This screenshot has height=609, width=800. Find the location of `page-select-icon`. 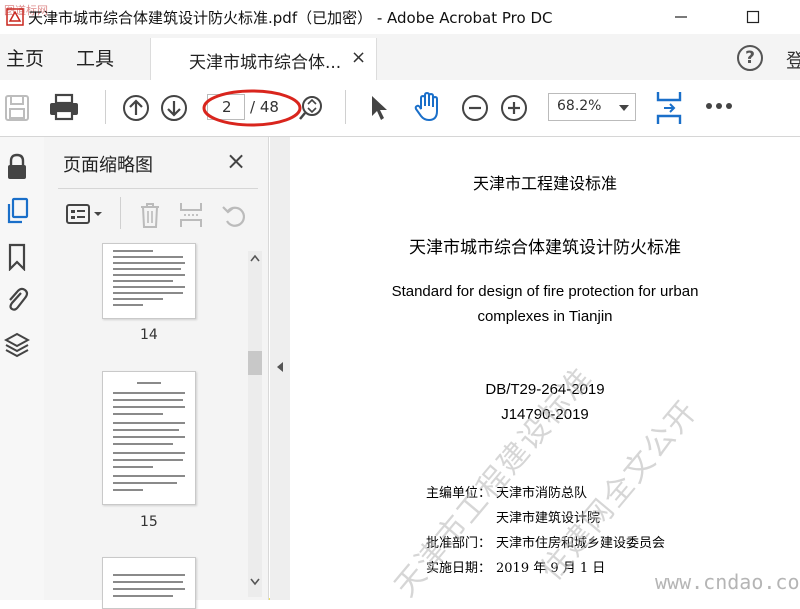

page-select-icon is located at coordinates (311, 108).